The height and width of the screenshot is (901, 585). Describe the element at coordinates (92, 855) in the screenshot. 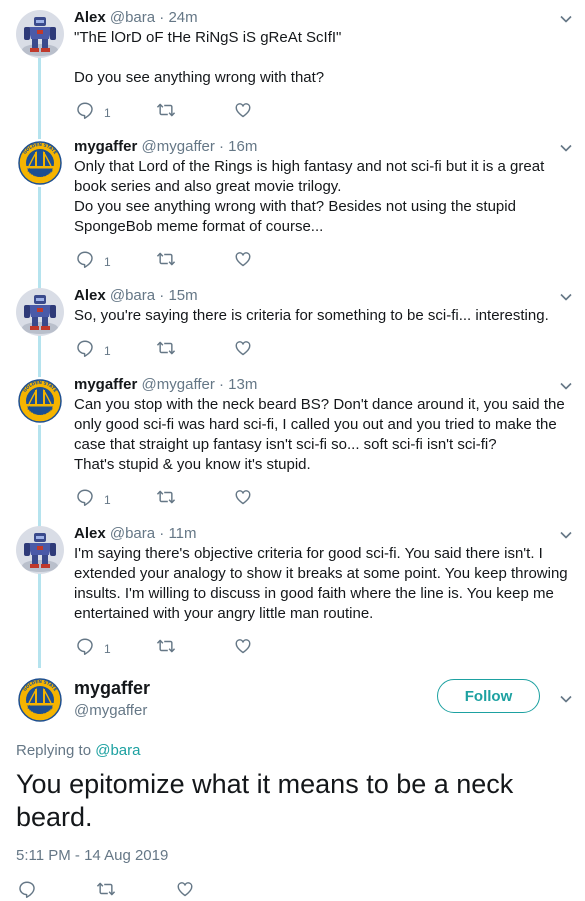

I see `main-tweet-timestamp: 5:11 PM - 14 Aug 2019` at that location.